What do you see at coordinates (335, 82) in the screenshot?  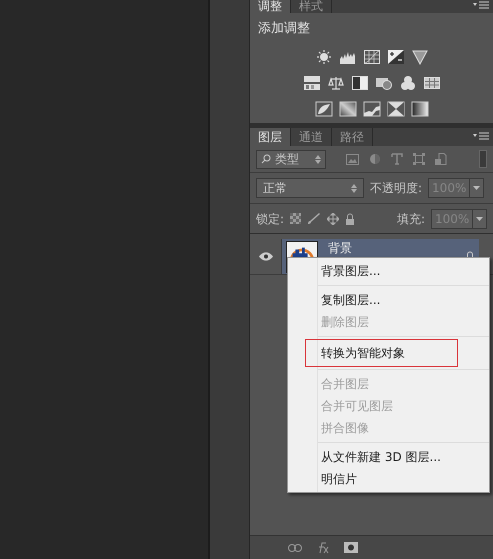 I see `balance-scale-icon` at bounding box center [335, 82].